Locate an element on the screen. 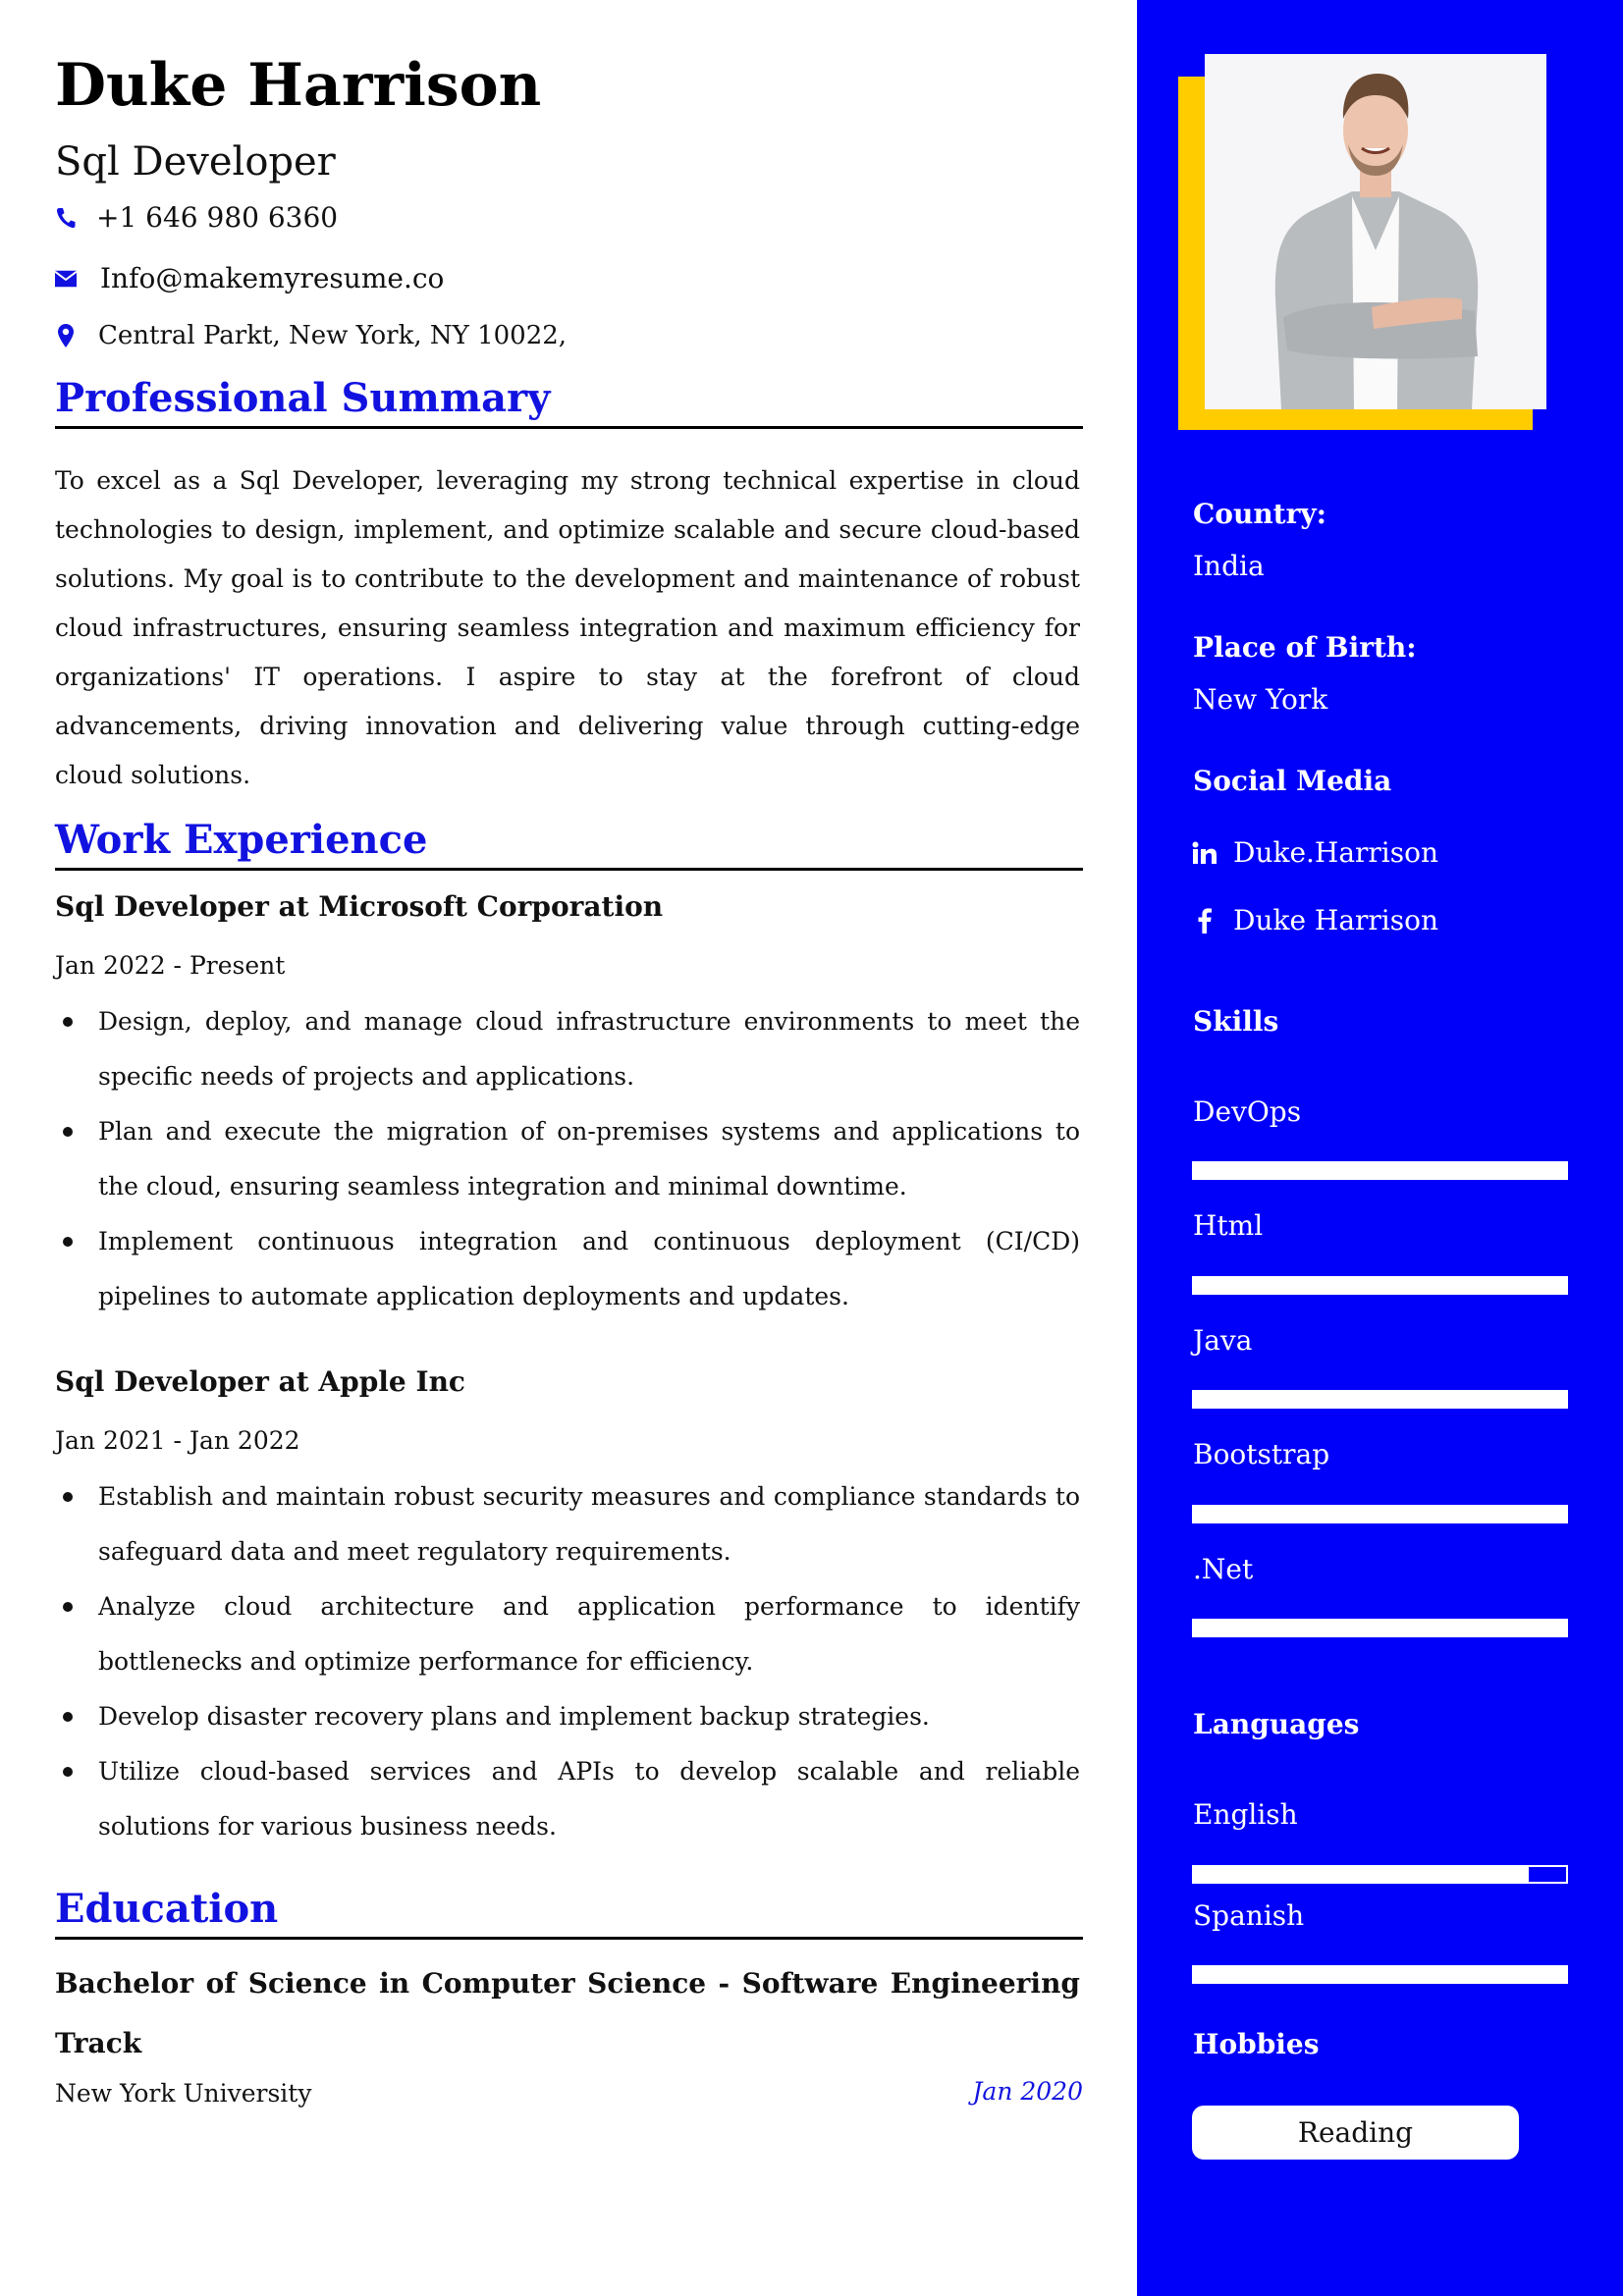  phone-icon is located at coordinates (66, 218).